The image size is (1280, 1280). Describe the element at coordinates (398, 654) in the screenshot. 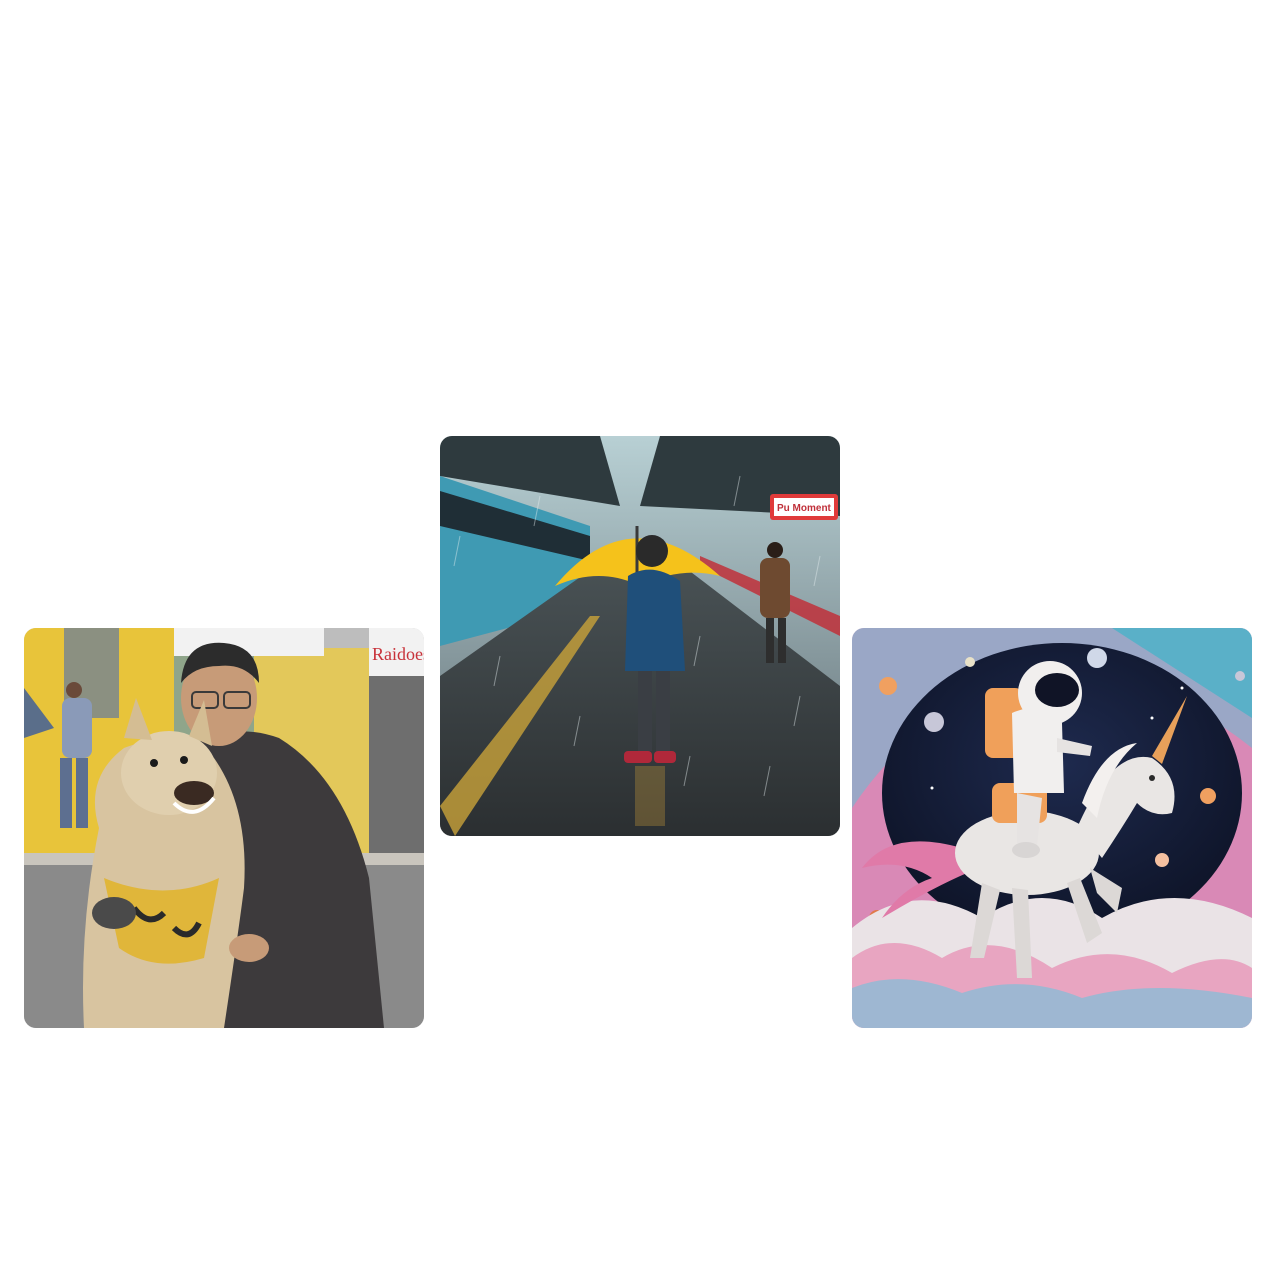

I see `storefront-sign: Raidoes` at that location.